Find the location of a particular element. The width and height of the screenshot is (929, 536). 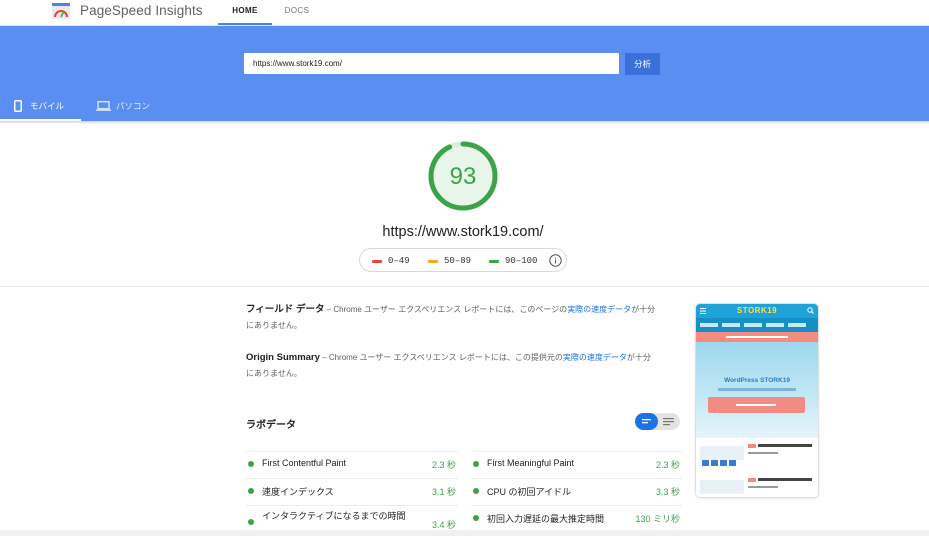

metric-value: 3.3 秒 is located at coordinates (667, 492).